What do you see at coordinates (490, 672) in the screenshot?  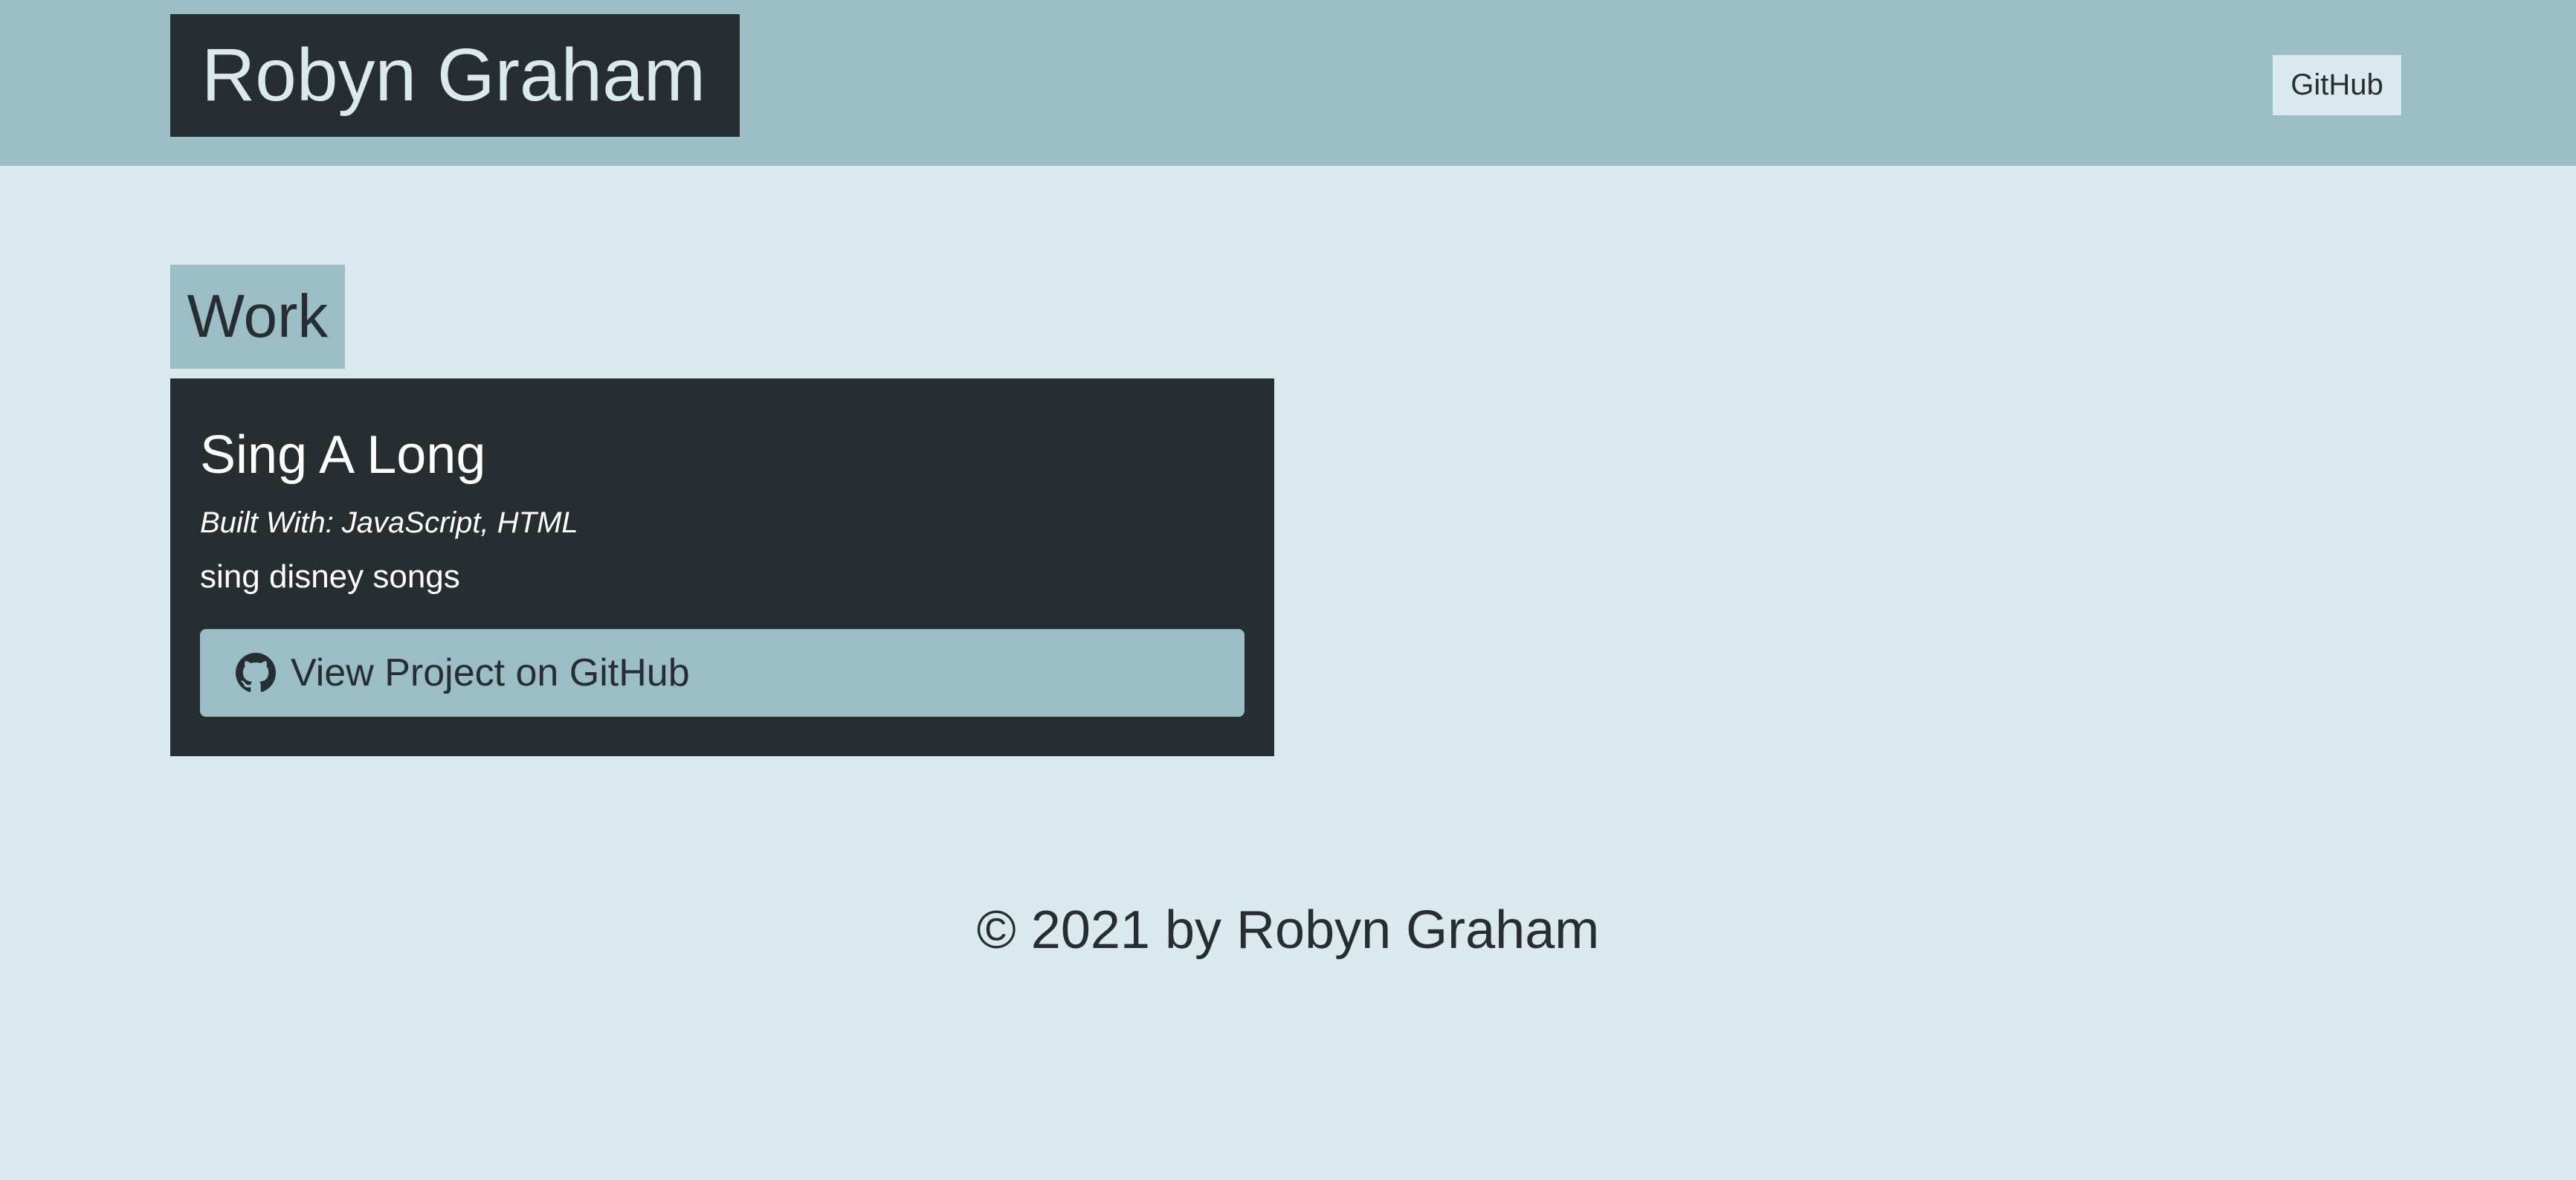 I see `view-project-button-label: View Project on GitHub` at bounding box center [490, 672].